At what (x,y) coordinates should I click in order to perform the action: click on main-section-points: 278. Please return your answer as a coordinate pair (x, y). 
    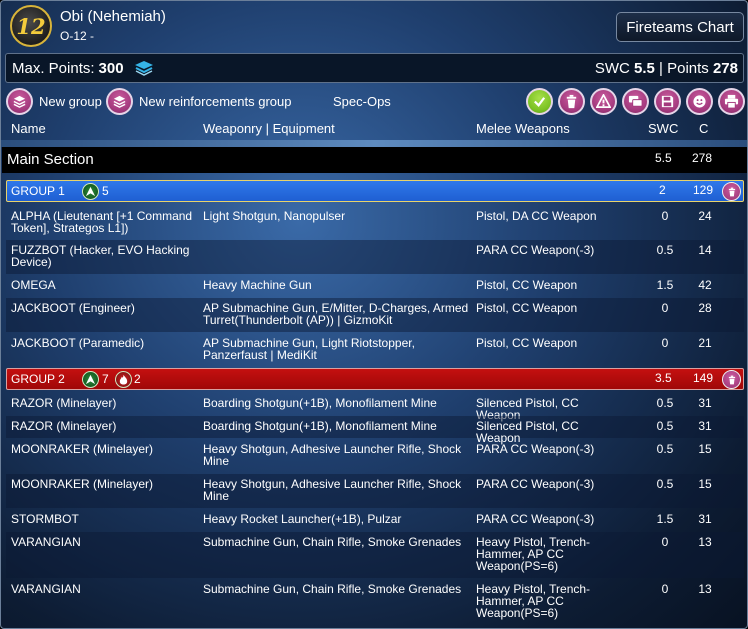
    Looking at the image, I should click on (702, 158).